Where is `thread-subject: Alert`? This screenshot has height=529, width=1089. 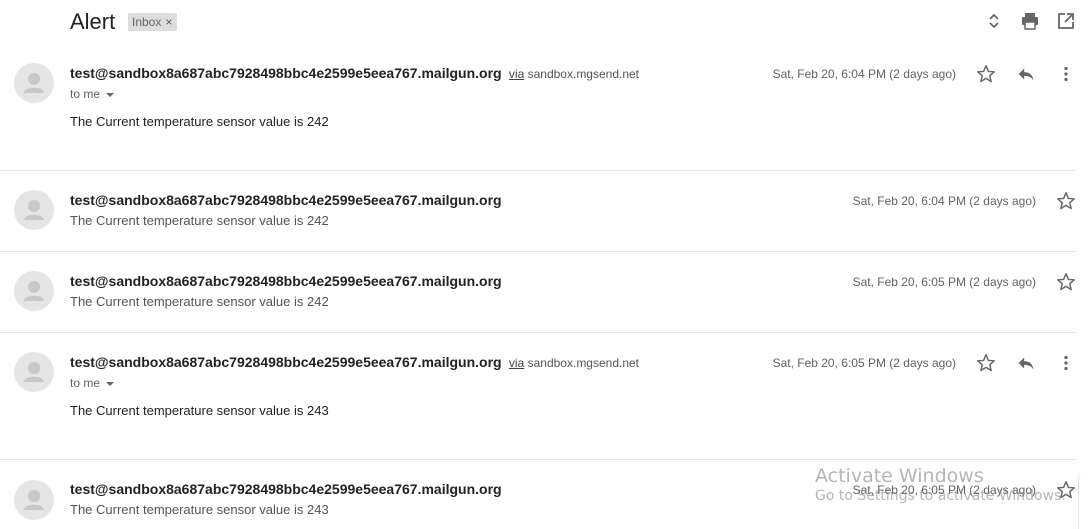 thread-subject: Alert is located at coordinates (93, 21).